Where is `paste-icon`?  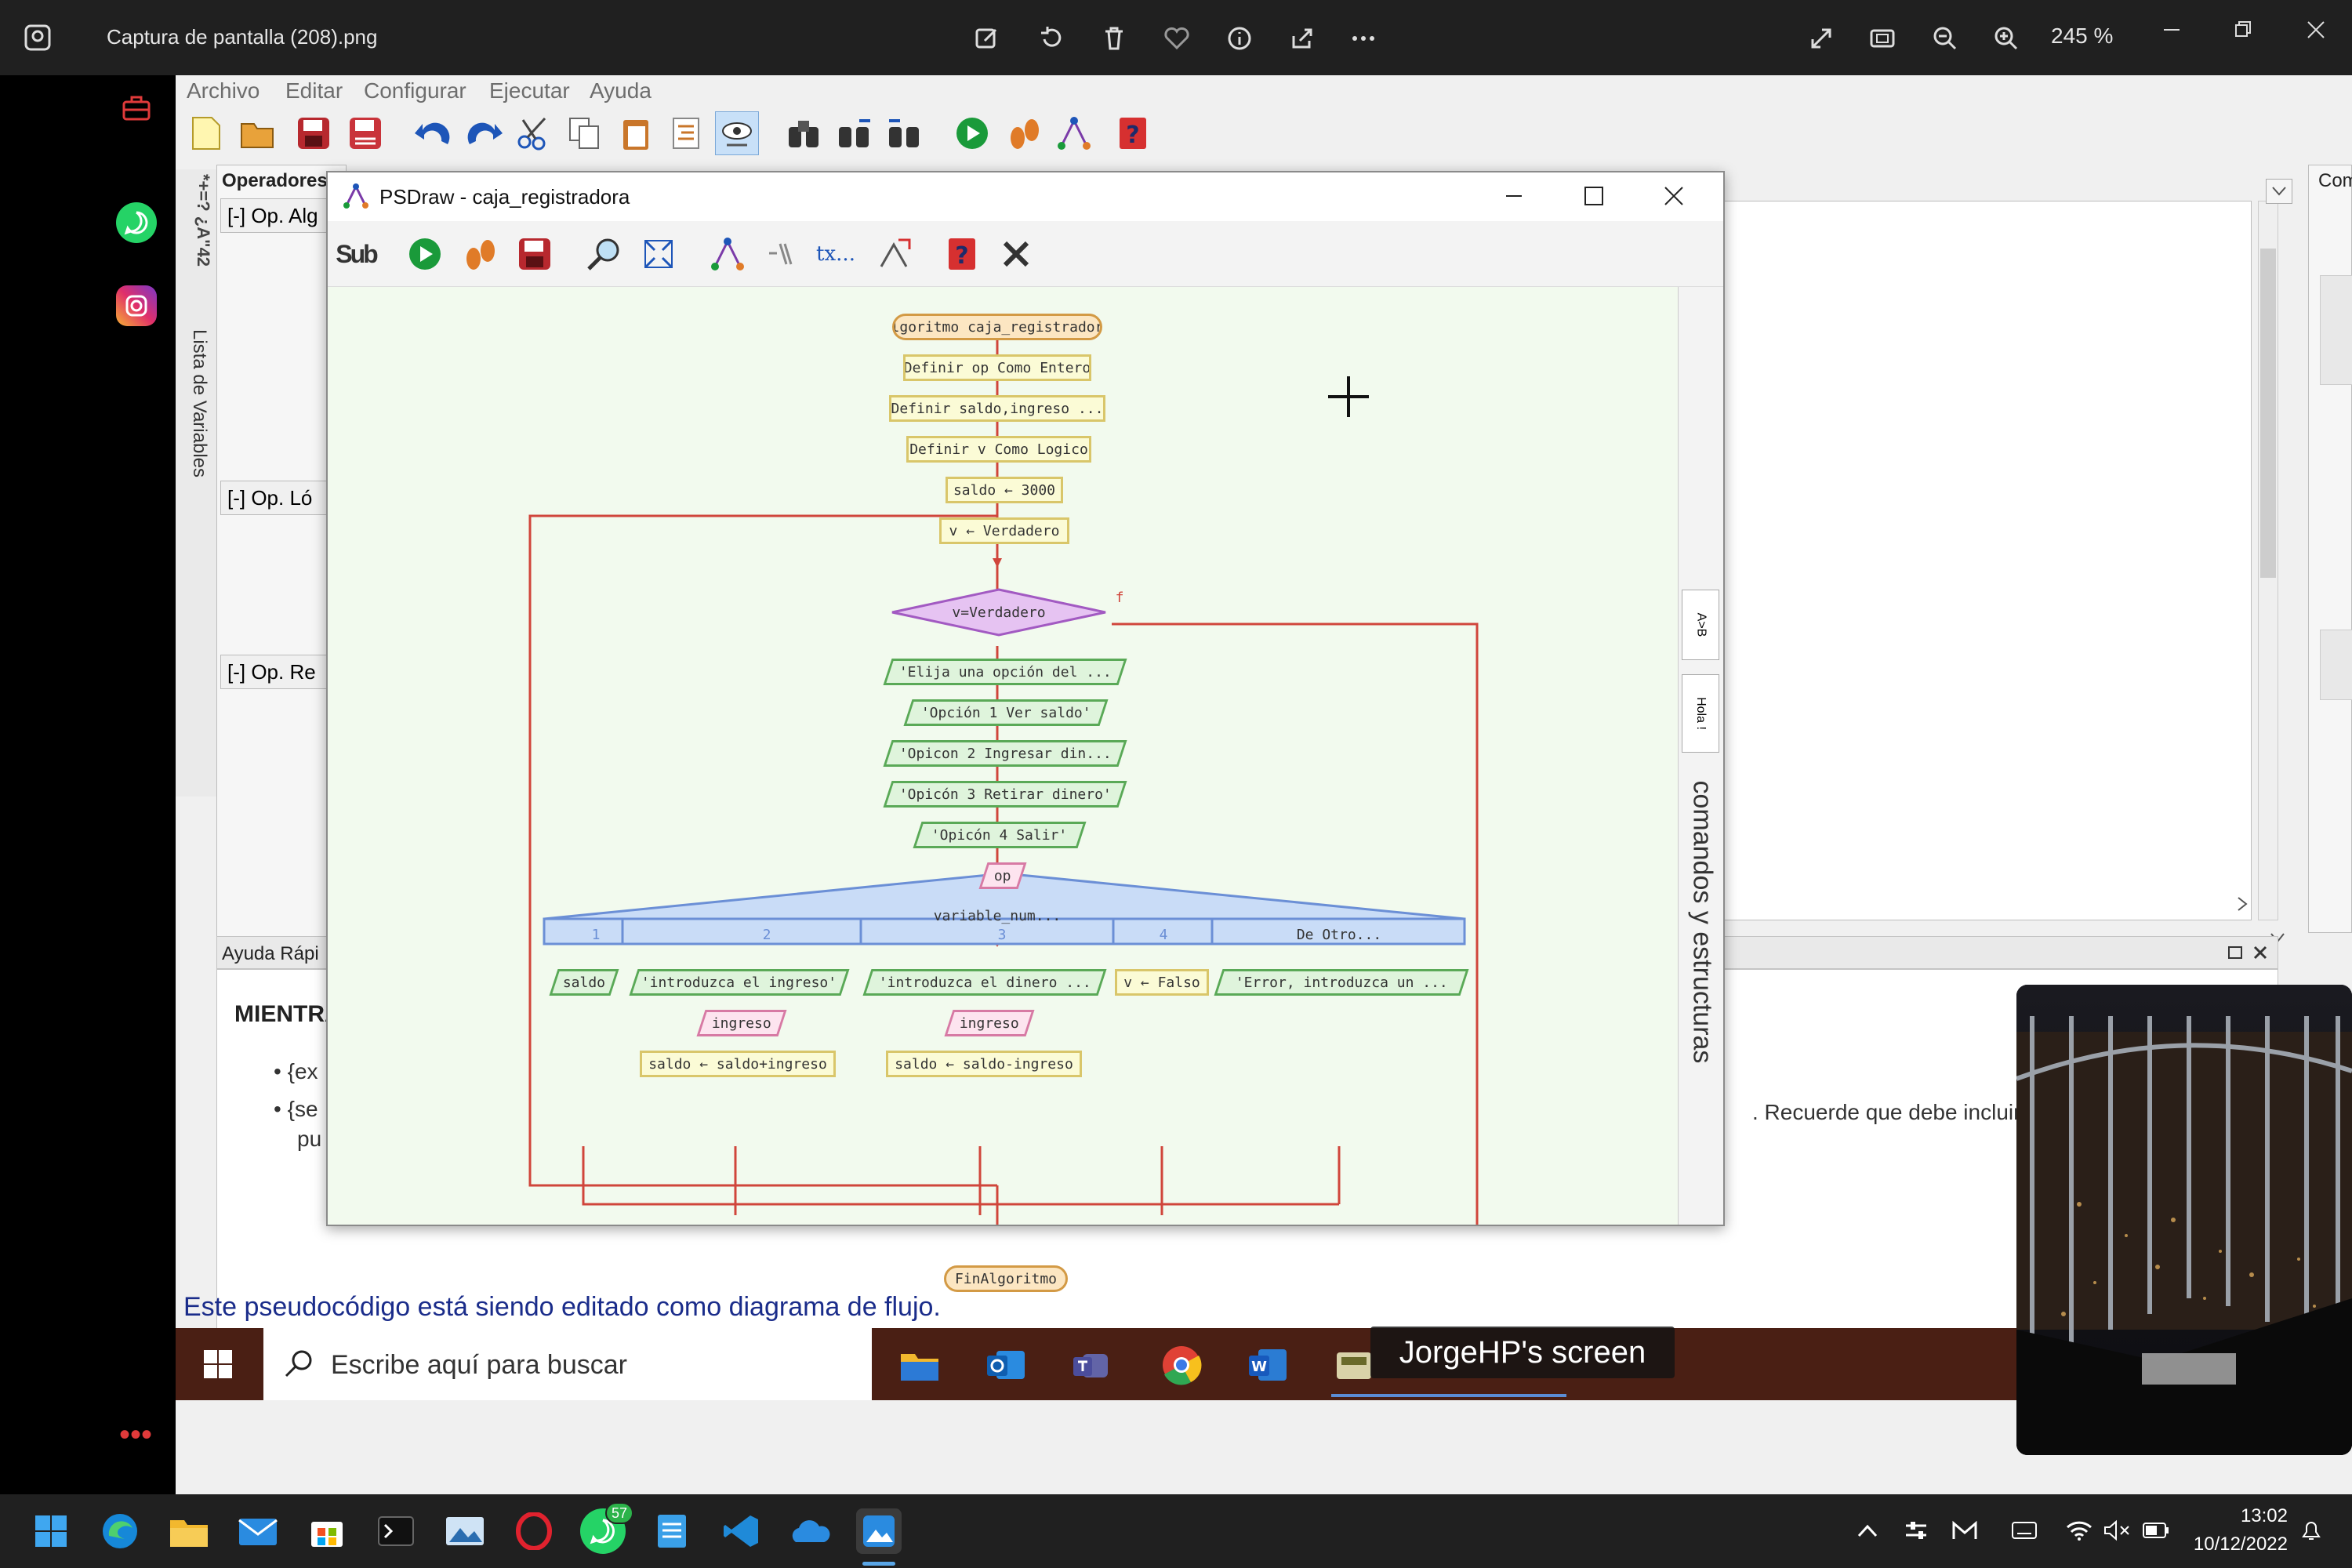
paste-icon is located at coordinates (637, 133).